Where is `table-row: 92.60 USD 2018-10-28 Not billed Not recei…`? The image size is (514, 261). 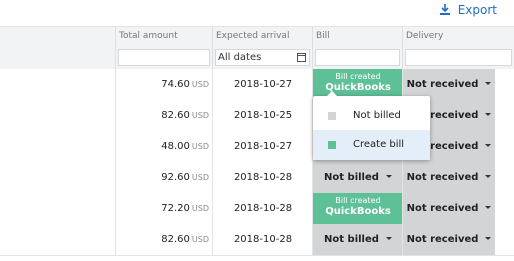 table-row: 92.60 USD 2018-10-28 Not billed Not recei… is located at coordinates (257, 178).